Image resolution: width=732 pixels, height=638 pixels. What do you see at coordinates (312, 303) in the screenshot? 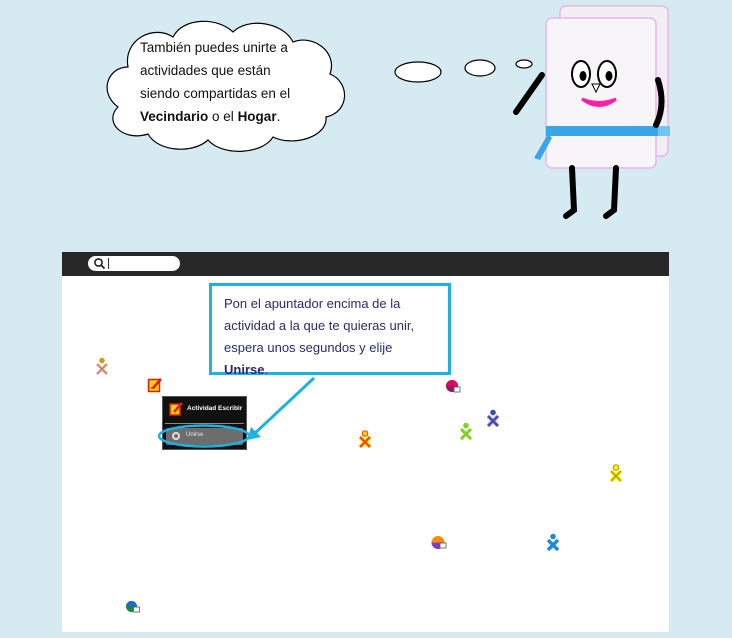
I see `callout-line-1: Pon el apuntador encima de la` at bounding box center [312, 303].